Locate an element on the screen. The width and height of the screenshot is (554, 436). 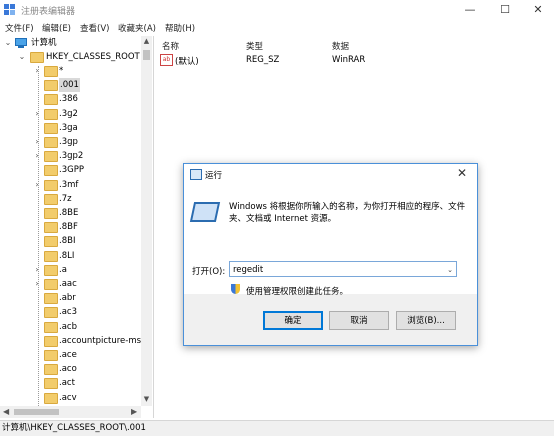
tree-horizontal-scrollbar: ◀ ▶ is located at coordinates (70, 412).